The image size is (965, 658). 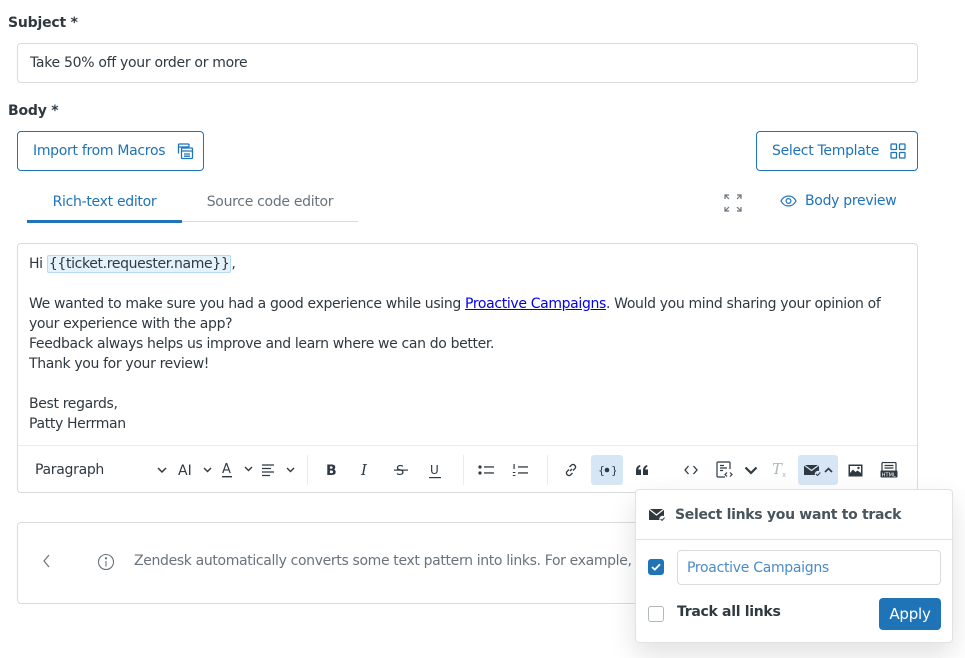 What do you see at coordinates (70, 470) in the screenshot?
I see `block-format-value: Paragraph` at bounding box center [70, 470].